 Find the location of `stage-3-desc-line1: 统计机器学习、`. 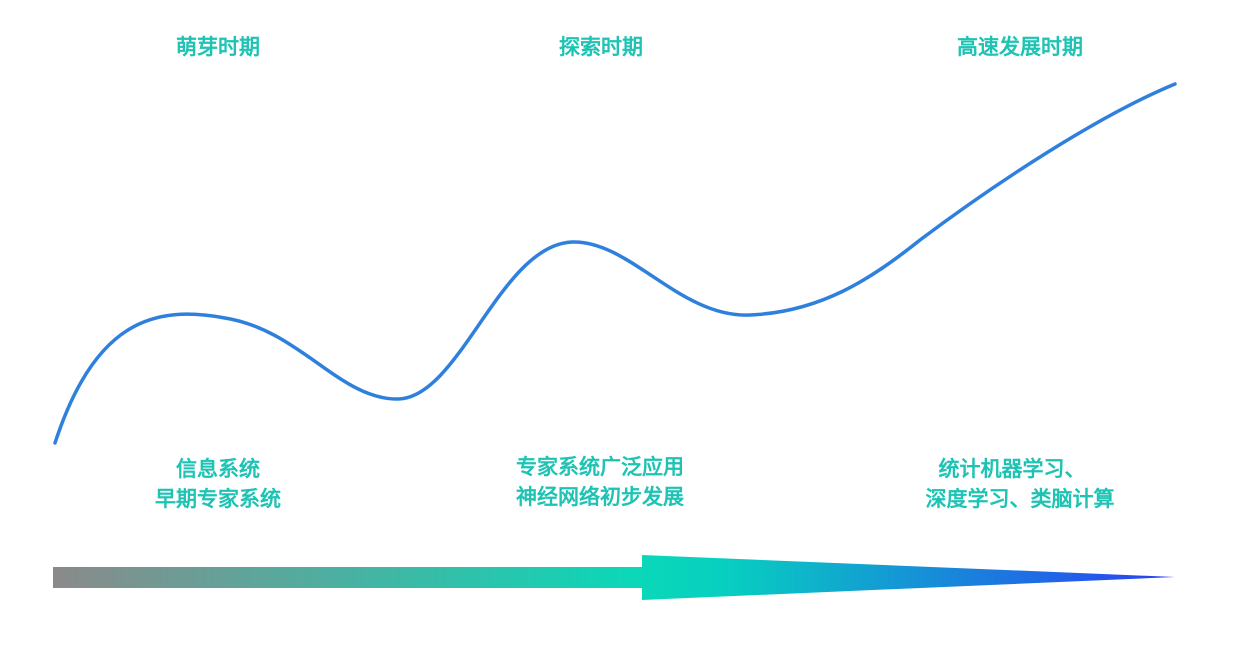

stage-3-desc-line1: 统计机器学习、 is located at coordinates (1012, 469).